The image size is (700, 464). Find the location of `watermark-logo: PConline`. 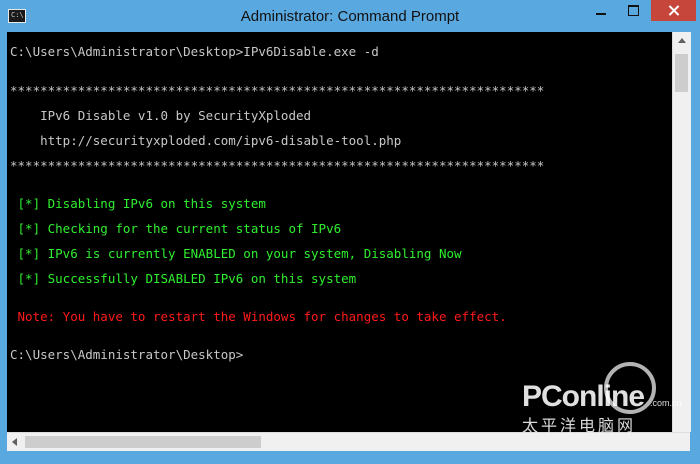

watermark-logo: PConline is located at coordinates (583, 396).